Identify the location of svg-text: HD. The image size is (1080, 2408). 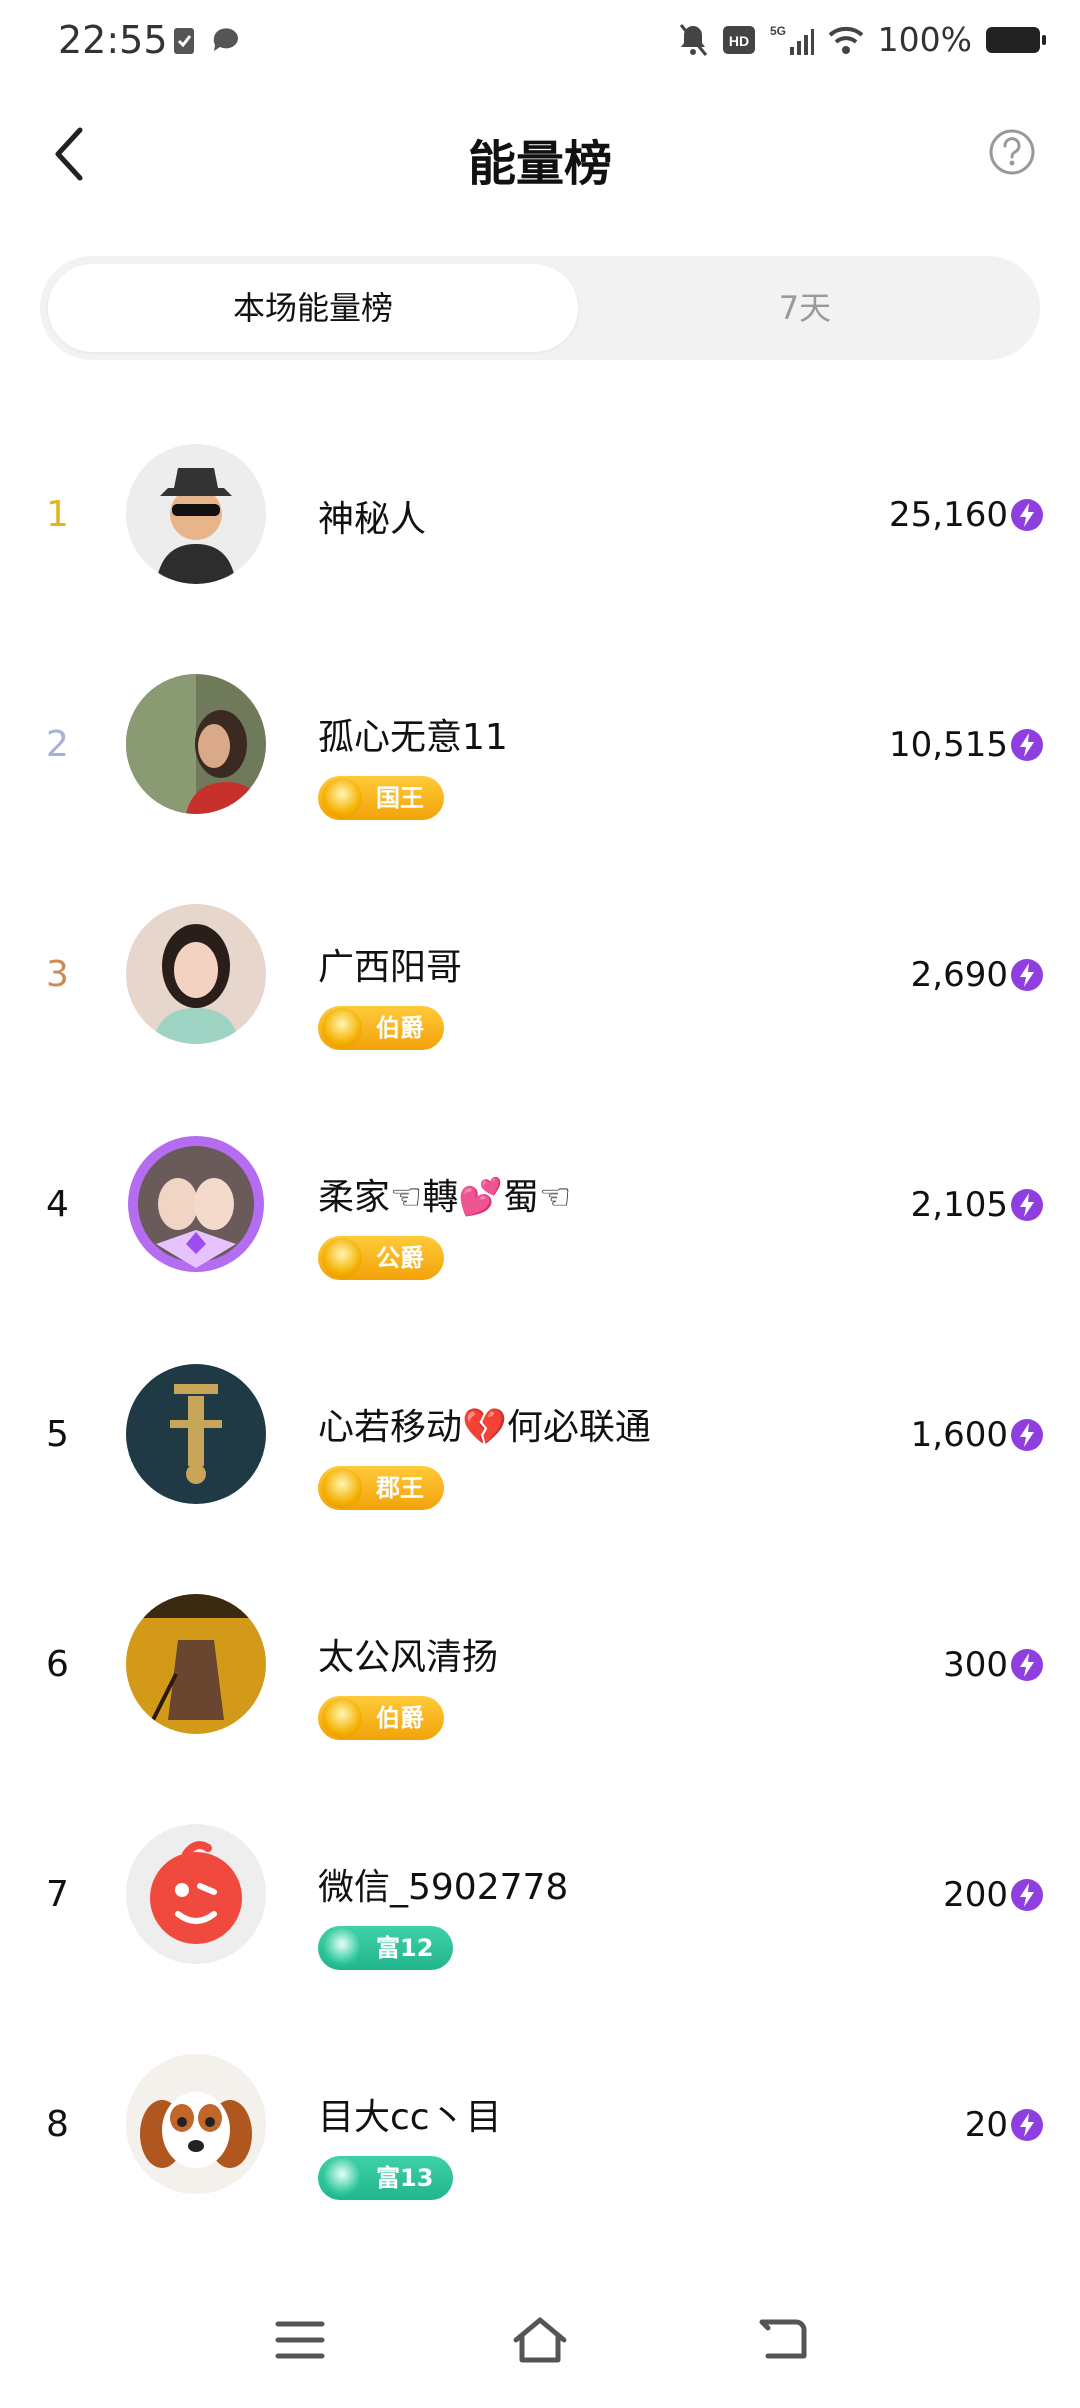
(739, 41).